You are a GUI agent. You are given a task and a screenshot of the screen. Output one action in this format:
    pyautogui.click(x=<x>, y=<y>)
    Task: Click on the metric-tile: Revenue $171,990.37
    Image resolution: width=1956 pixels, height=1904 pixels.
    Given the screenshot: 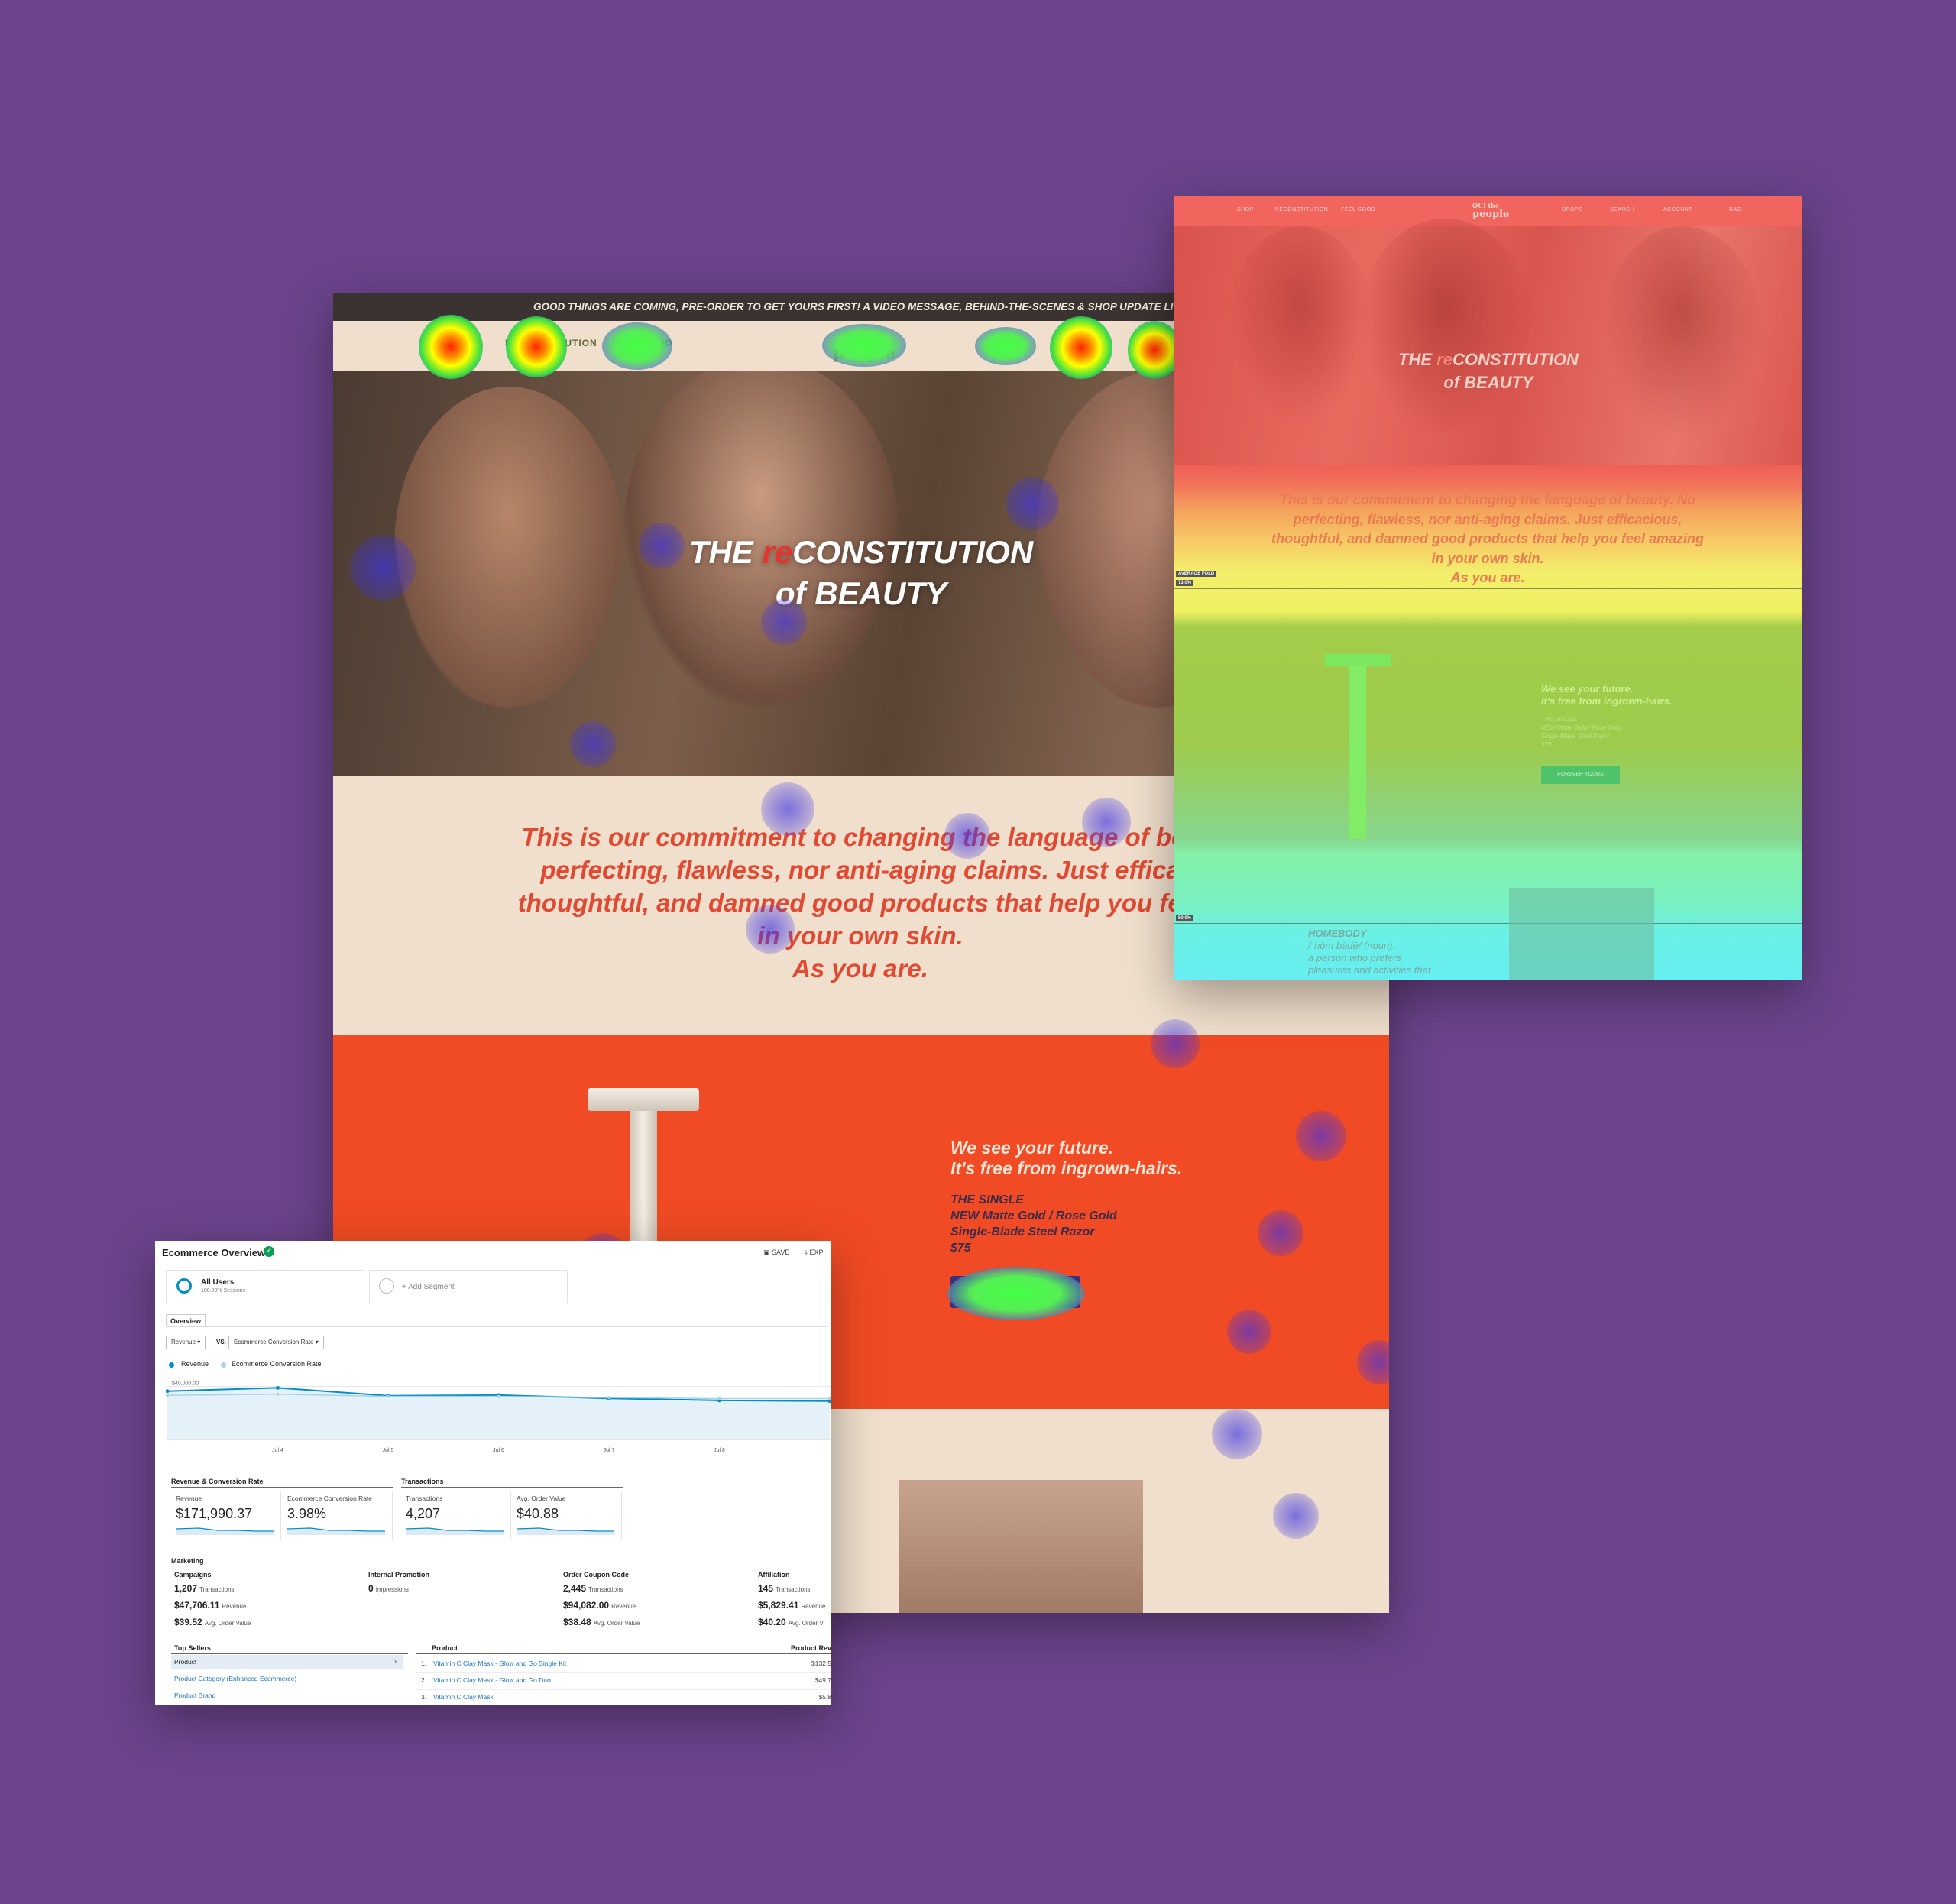 What is the action you would take?
    pyautogui.click(x=226, y=1515)
    